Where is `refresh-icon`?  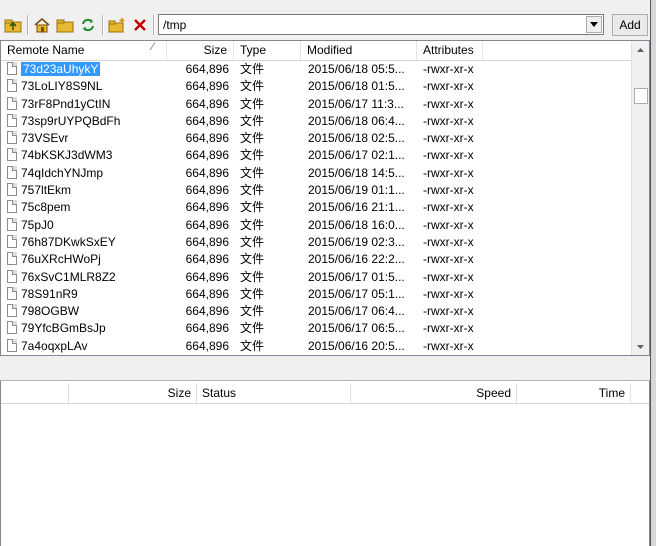
refresh-icon is located at coordinates (88, 25).